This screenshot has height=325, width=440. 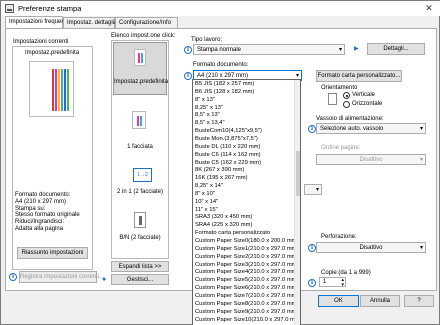 What do you see at coordinates (246, 265) in the screenshot?
I see `dropdown-option: Custom Paper Size3(210.0 x 297.0 mm)` at bounding box center [246, 265].